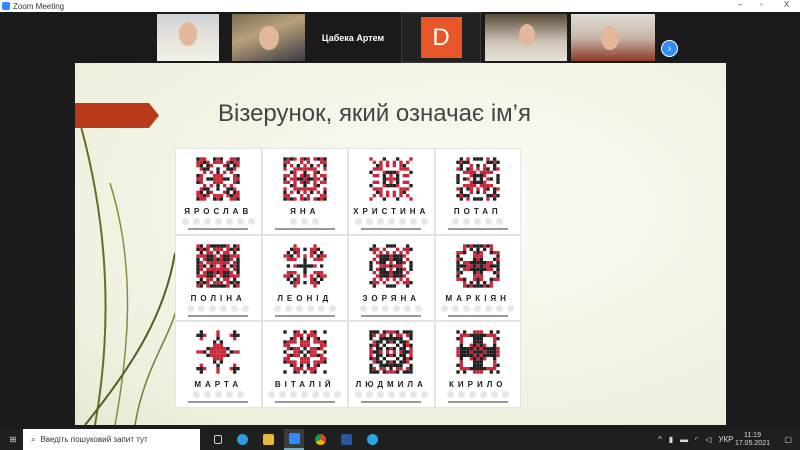 The width and height of the screenshot is (800, 450). What do you see at coordinates (725, 439) in the screenshot?
I see `language-indicator: УКР` at bounding box center [725, 439].